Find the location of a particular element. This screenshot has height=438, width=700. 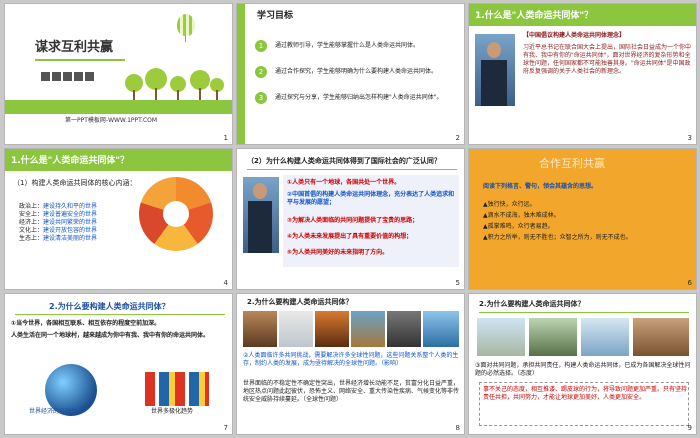

balloon-string is located at coordinates (185, 39).